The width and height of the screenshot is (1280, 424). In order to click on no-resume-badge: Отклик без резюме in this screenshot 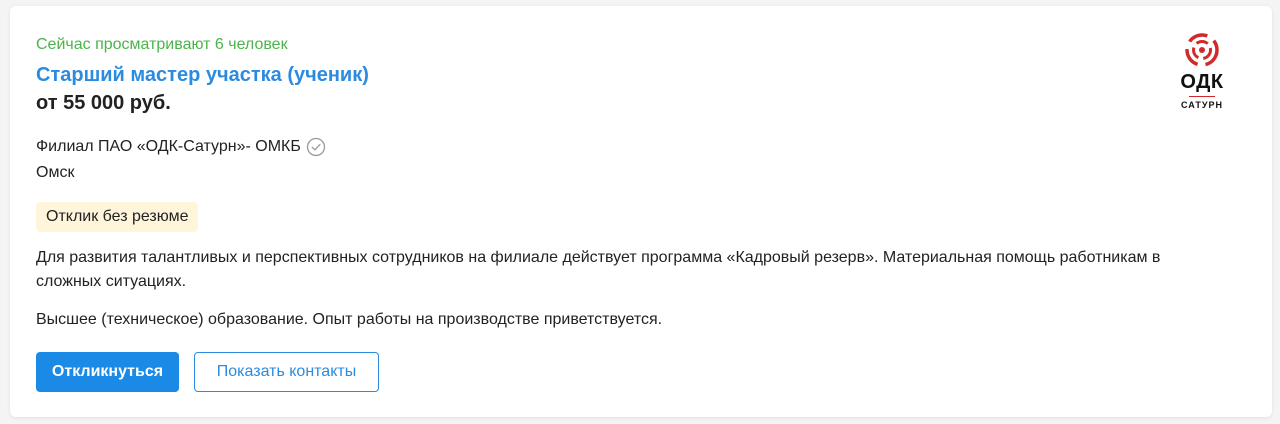, I will do `click(117, 217)`.